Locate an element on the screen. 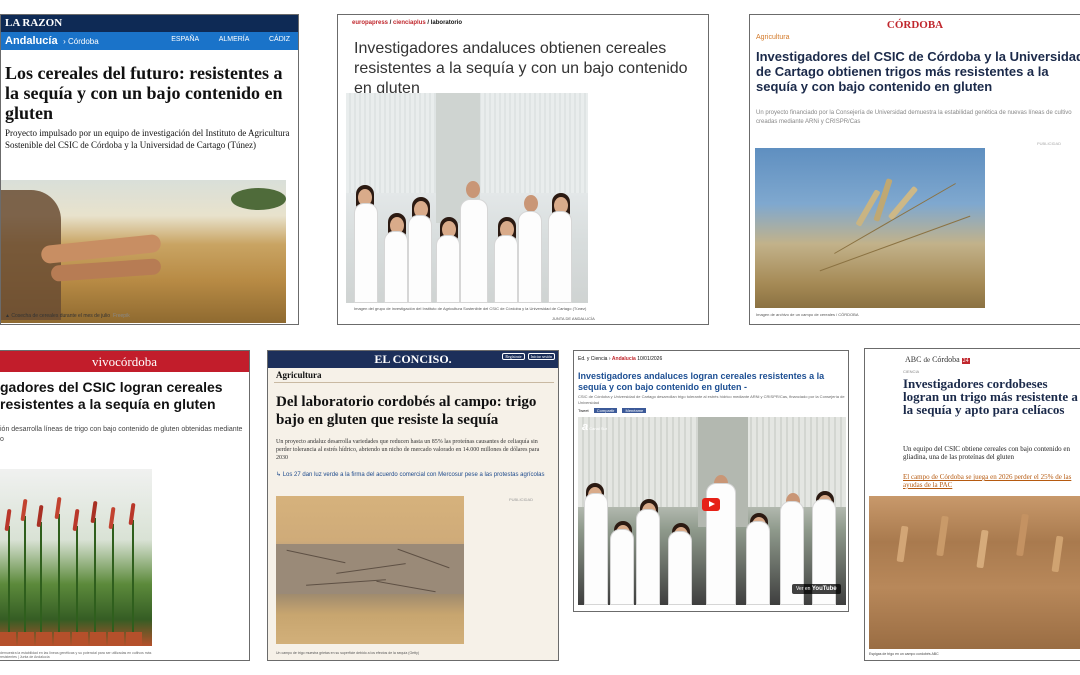  site-logo: vivocórdoba is located at coordinates (124, 361).